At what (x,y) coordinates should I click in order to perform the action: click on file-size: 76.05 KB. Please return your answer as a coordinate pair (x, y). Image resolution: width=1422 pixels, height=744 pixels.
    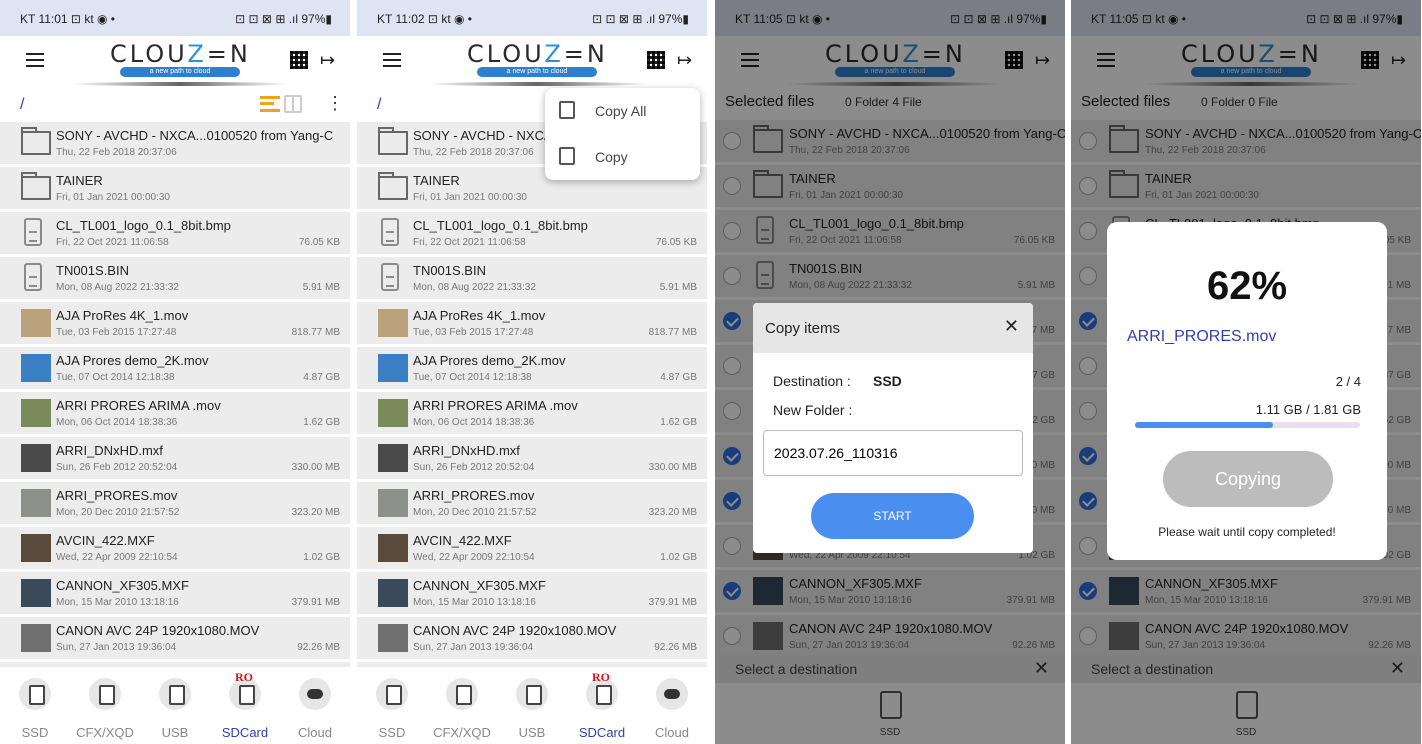
    Looking at the image, I should click on (676, 242).